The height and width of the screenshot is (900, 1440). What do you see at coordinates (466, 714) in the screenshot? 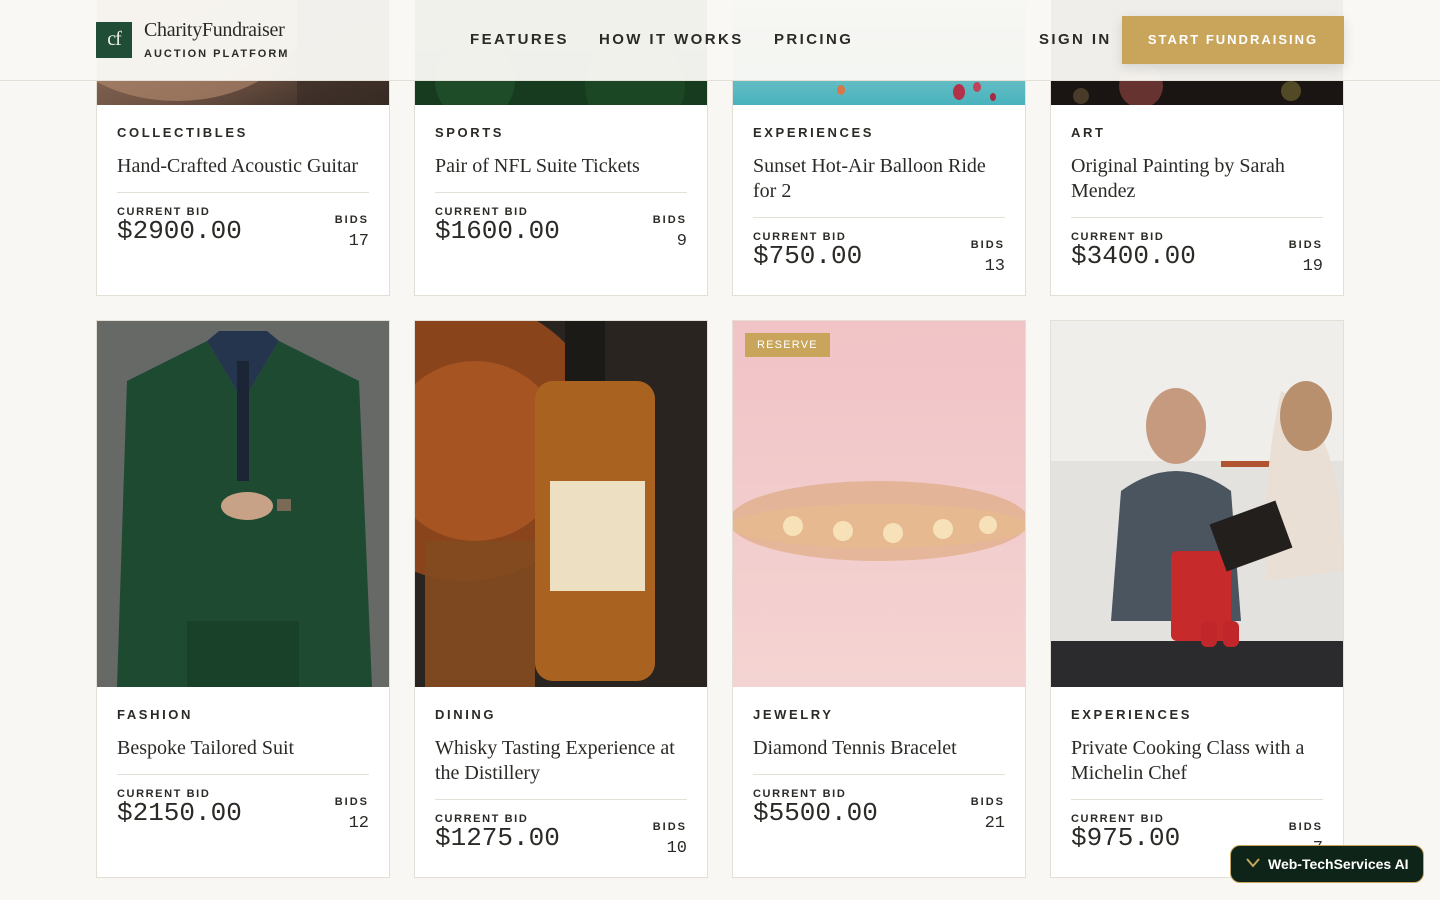
I see `item-category: DINING` at bounding box center [466, 714].